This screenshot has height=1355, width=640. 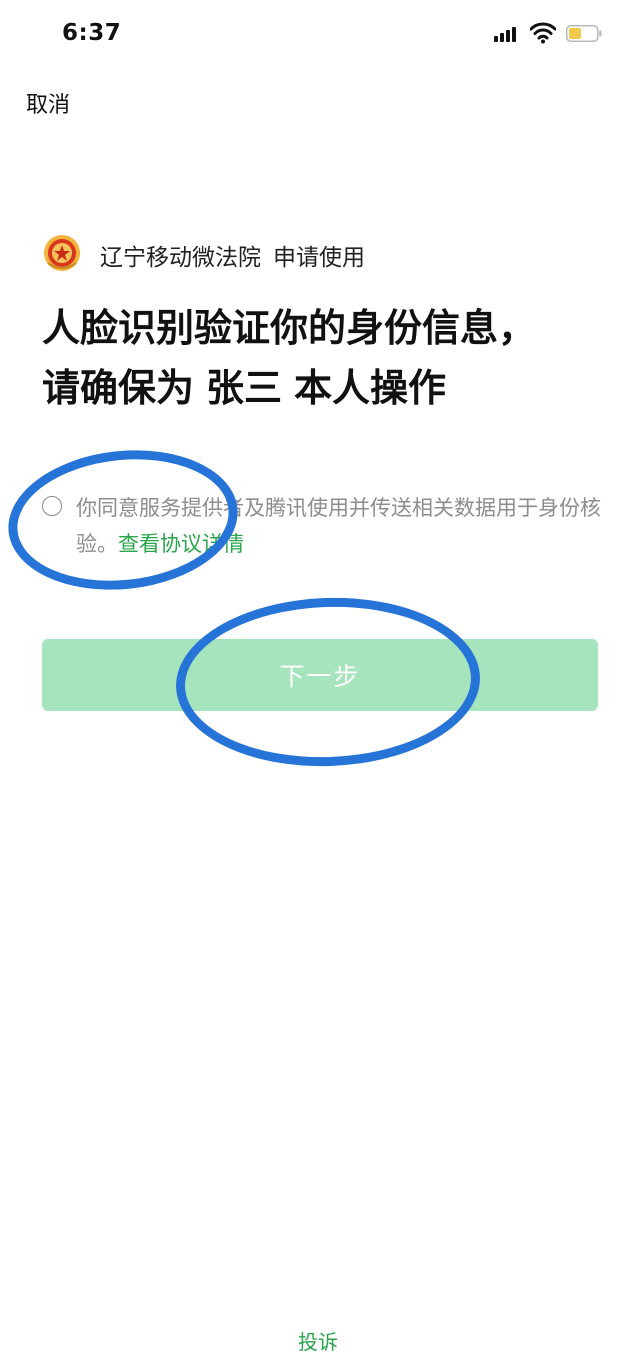 I want to click on headline-suffix: 本人操作, so click(x=370, y=388).